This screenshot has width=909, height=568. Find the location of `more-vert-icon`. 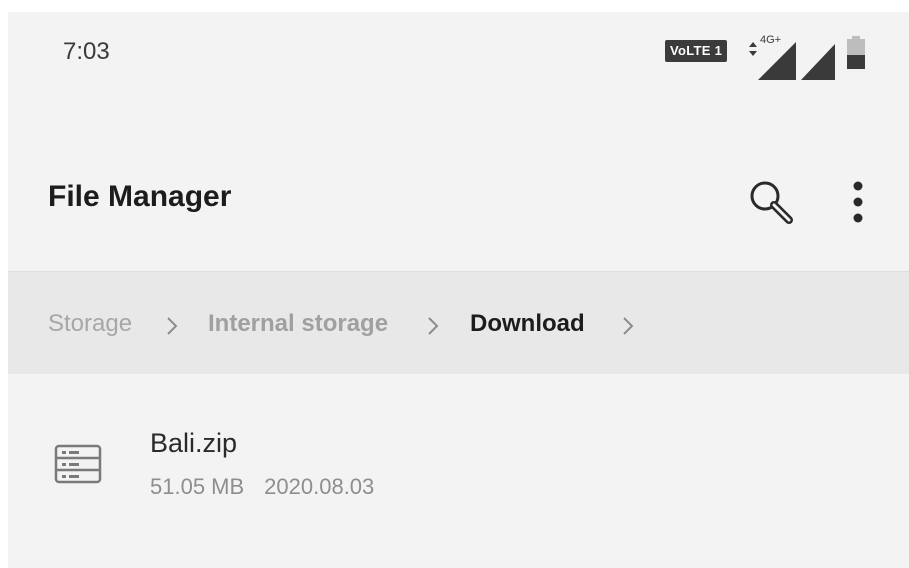

more-vert-icon is located at coordinates (858, 202).